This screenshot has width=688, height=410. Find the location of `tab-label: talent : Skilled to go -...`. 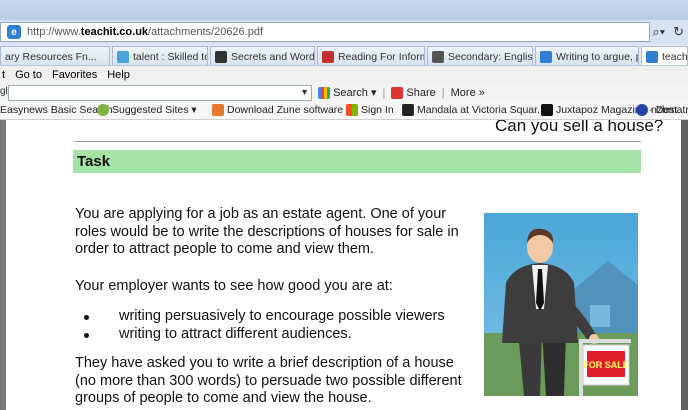

tab-label: talent : Skilled to go -... is located at coordinates (170, 56).